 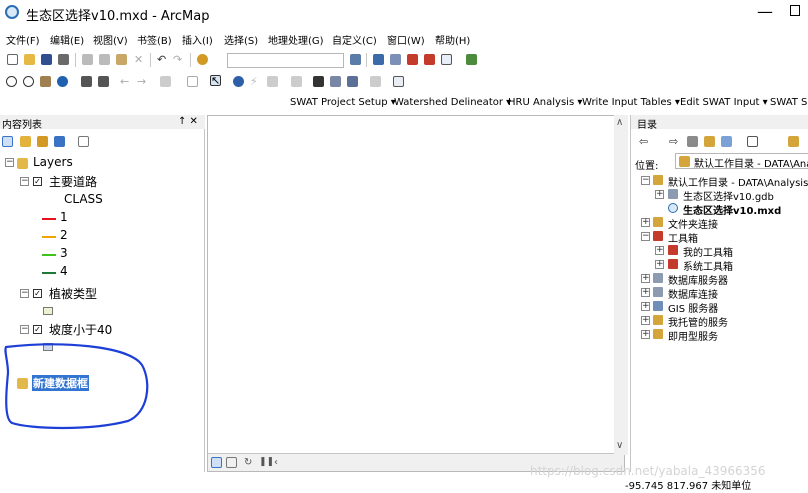 What do you see at coordinates (631, 102) in the screenshot?
I see `swat-write-input-tables-menu: Write Input Tables ▾` at bounding box center [631, 102].